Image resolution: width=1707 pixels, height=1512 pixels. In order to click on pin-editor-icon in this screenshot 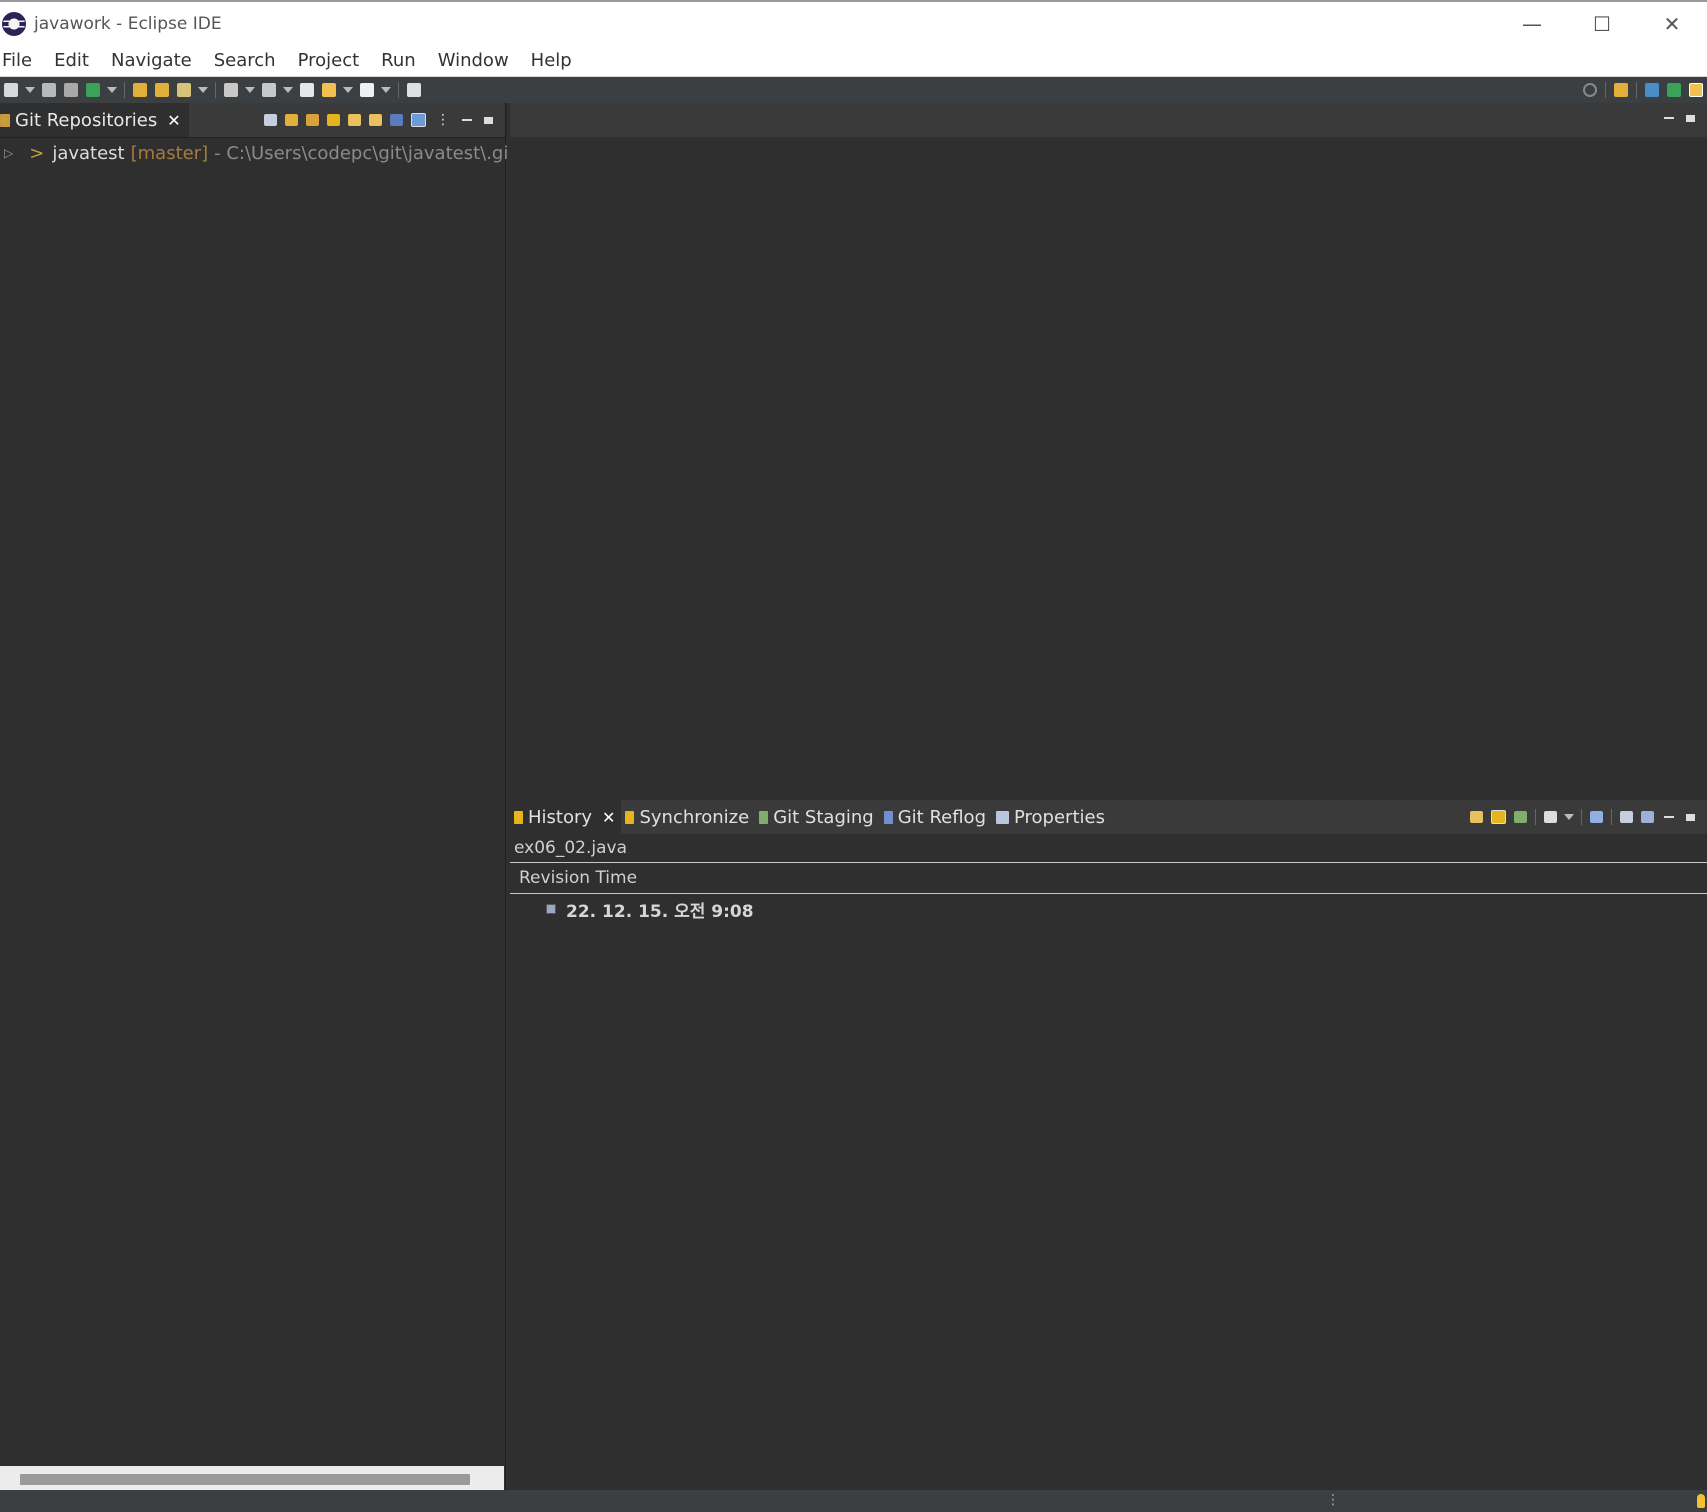, I will do `click(414, 90)`.